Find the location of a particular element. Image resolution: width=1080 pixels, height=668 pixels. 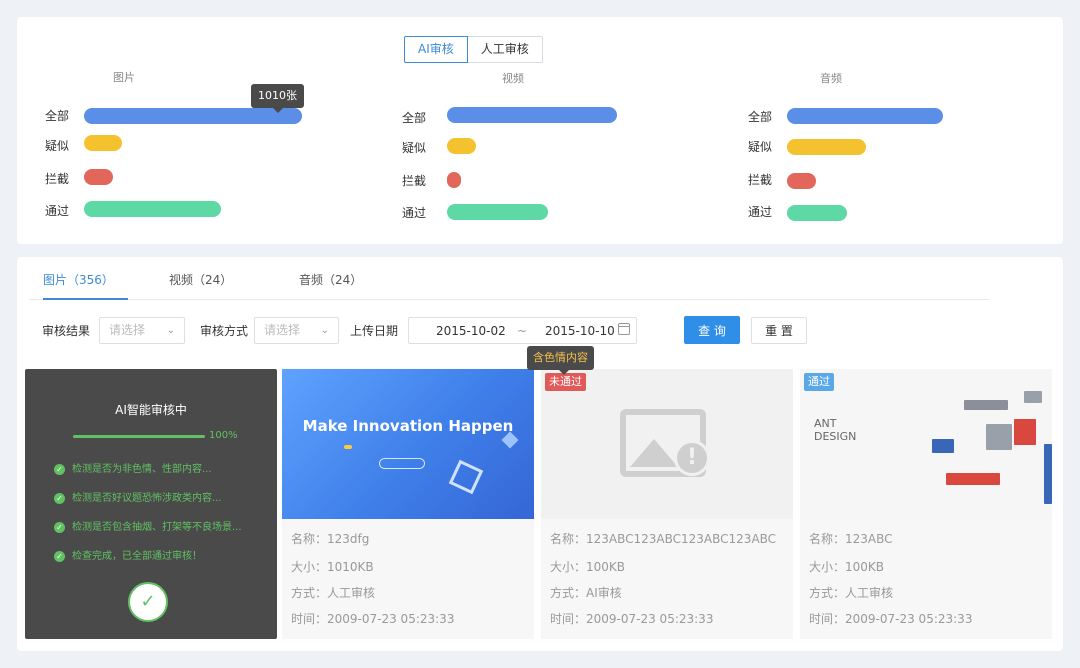

bar-audio-blocked is located at coordinates (801, 181).